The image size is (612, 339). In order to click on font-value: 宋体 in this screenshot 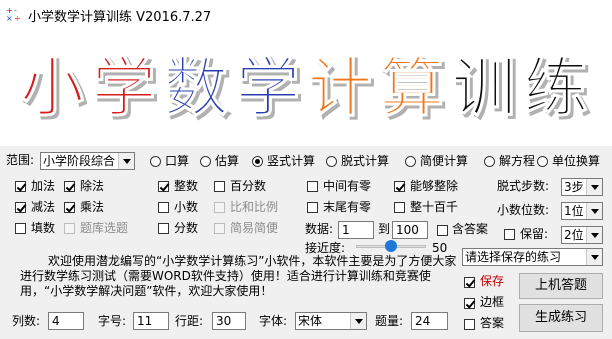, I will do `click(310, 321)`.